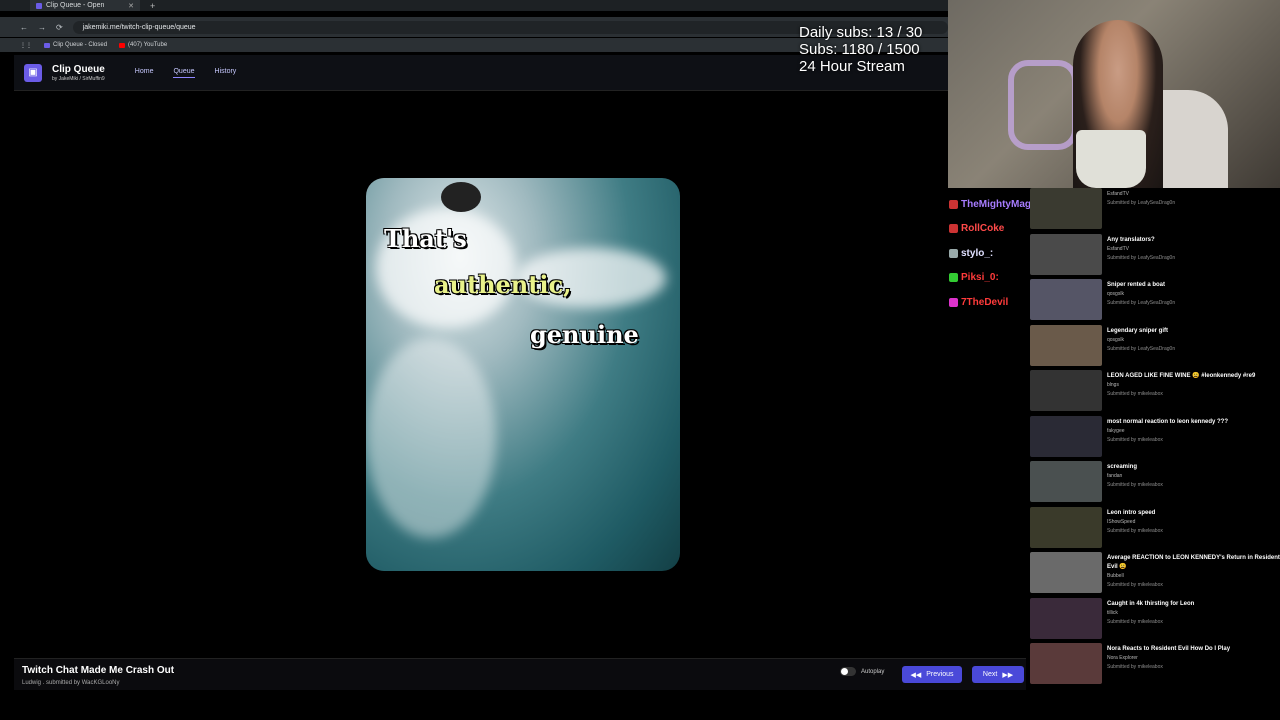 The width and height of the screenshot is (1280, 720). What do you see at coordinates (980, 278) in the screenshot?
I see `chat-username: Piksi_0:` at bounding box center [980, 278].